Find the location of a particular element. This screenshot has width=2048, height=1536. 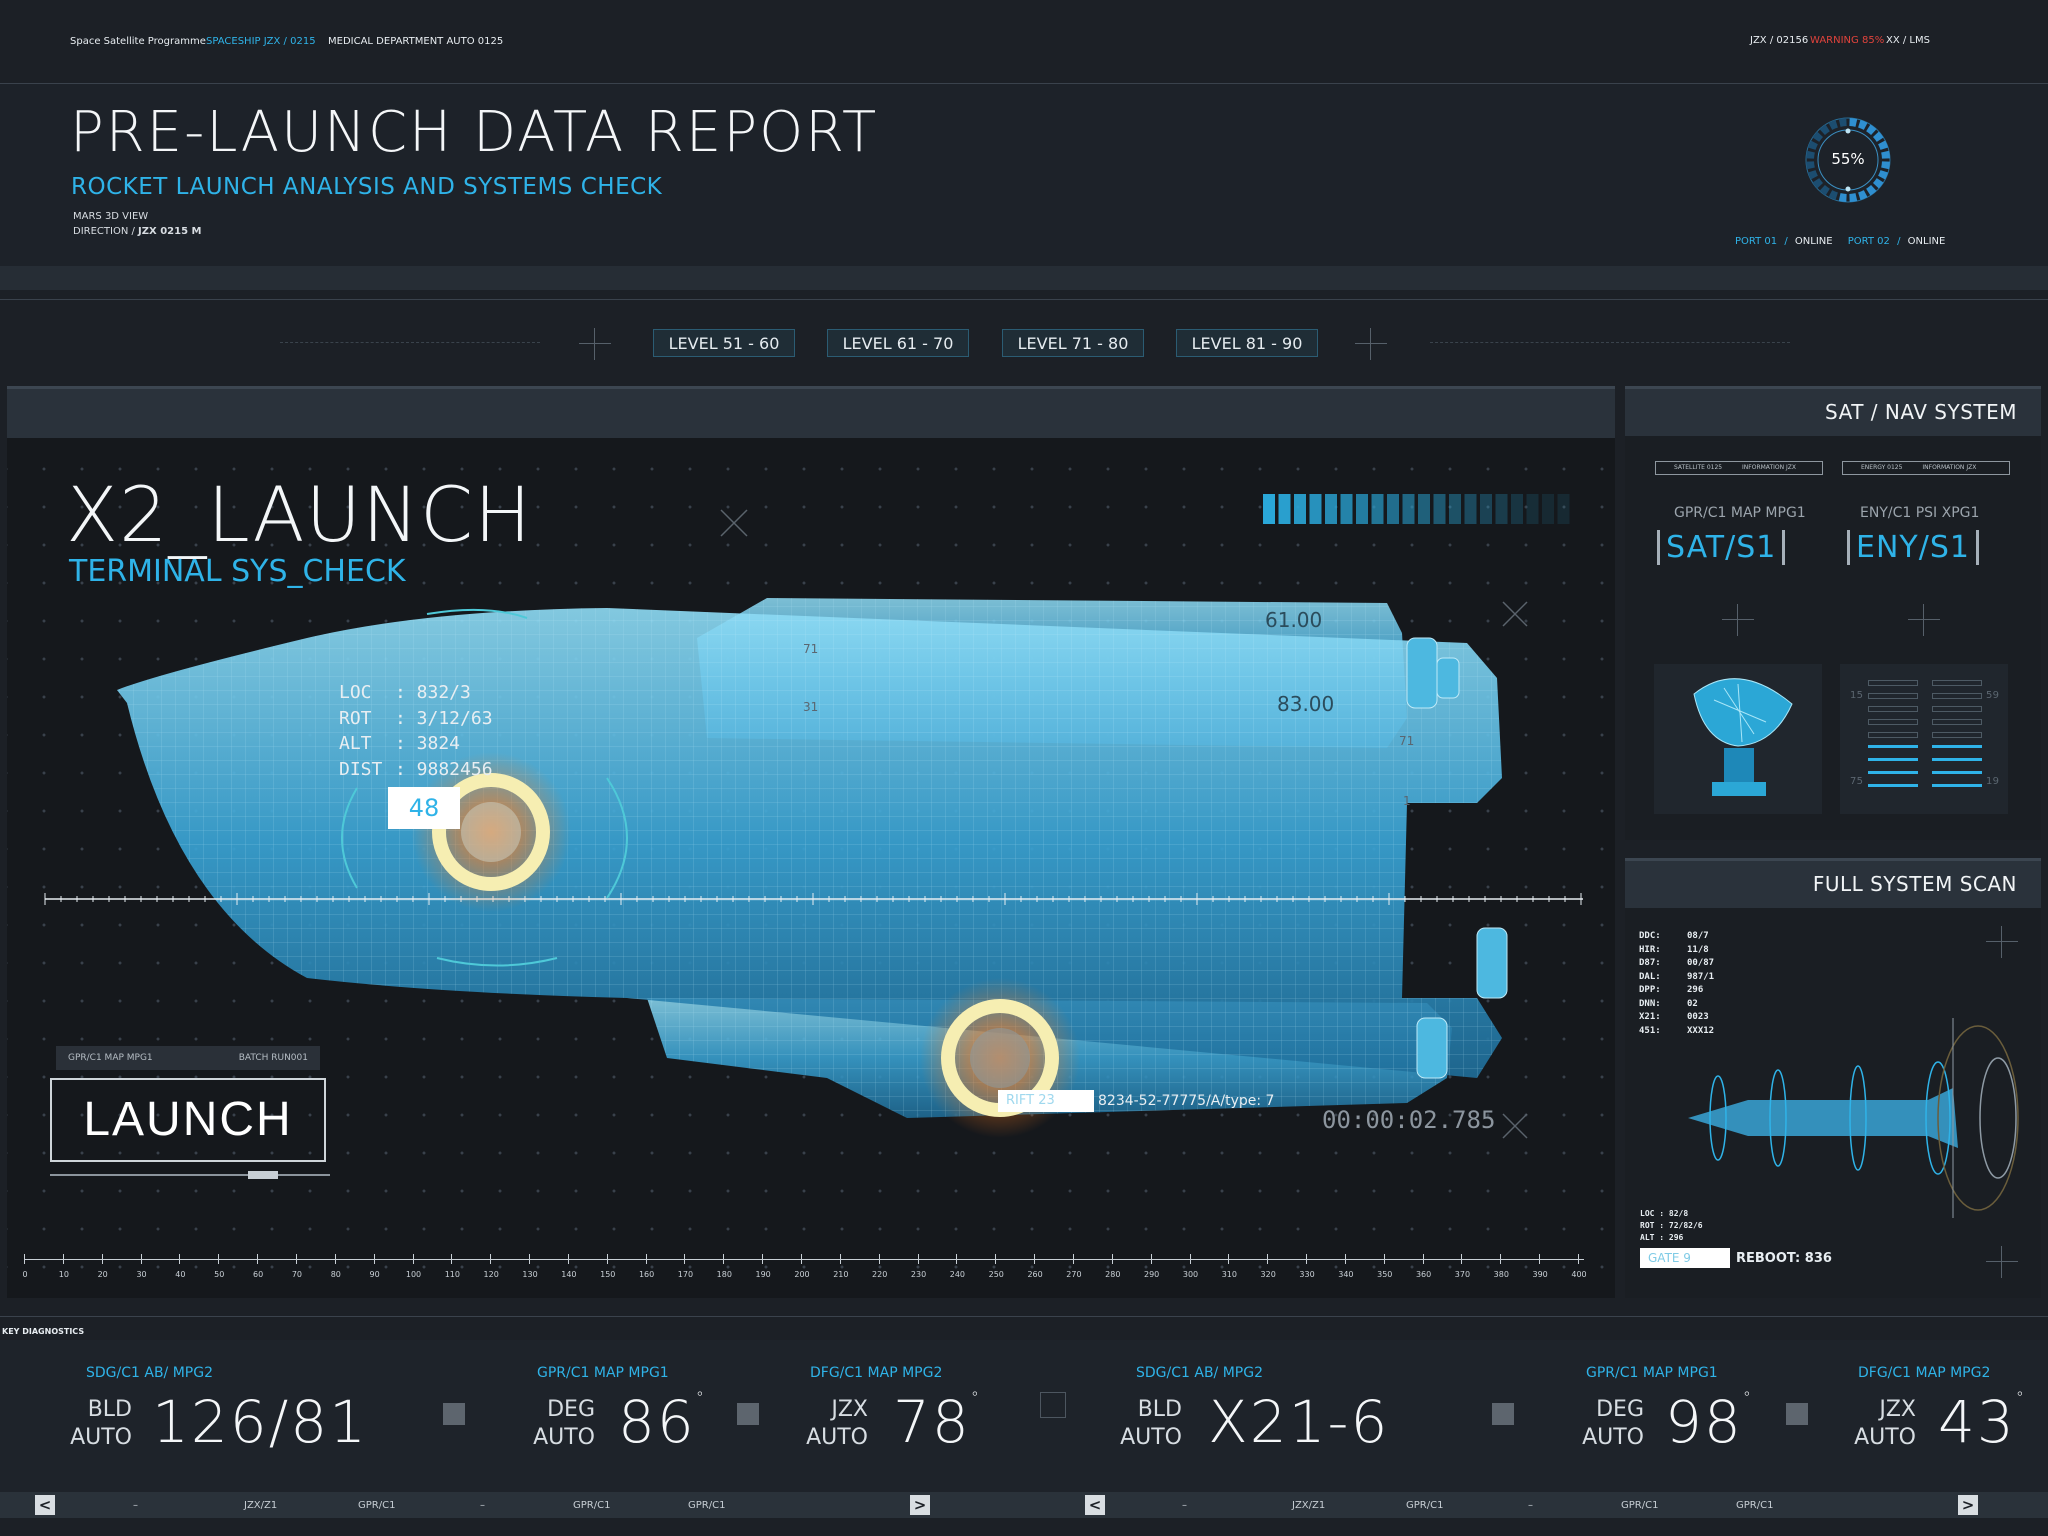

ruler-tick-label: 20 is located at coordinates (102, 1274).